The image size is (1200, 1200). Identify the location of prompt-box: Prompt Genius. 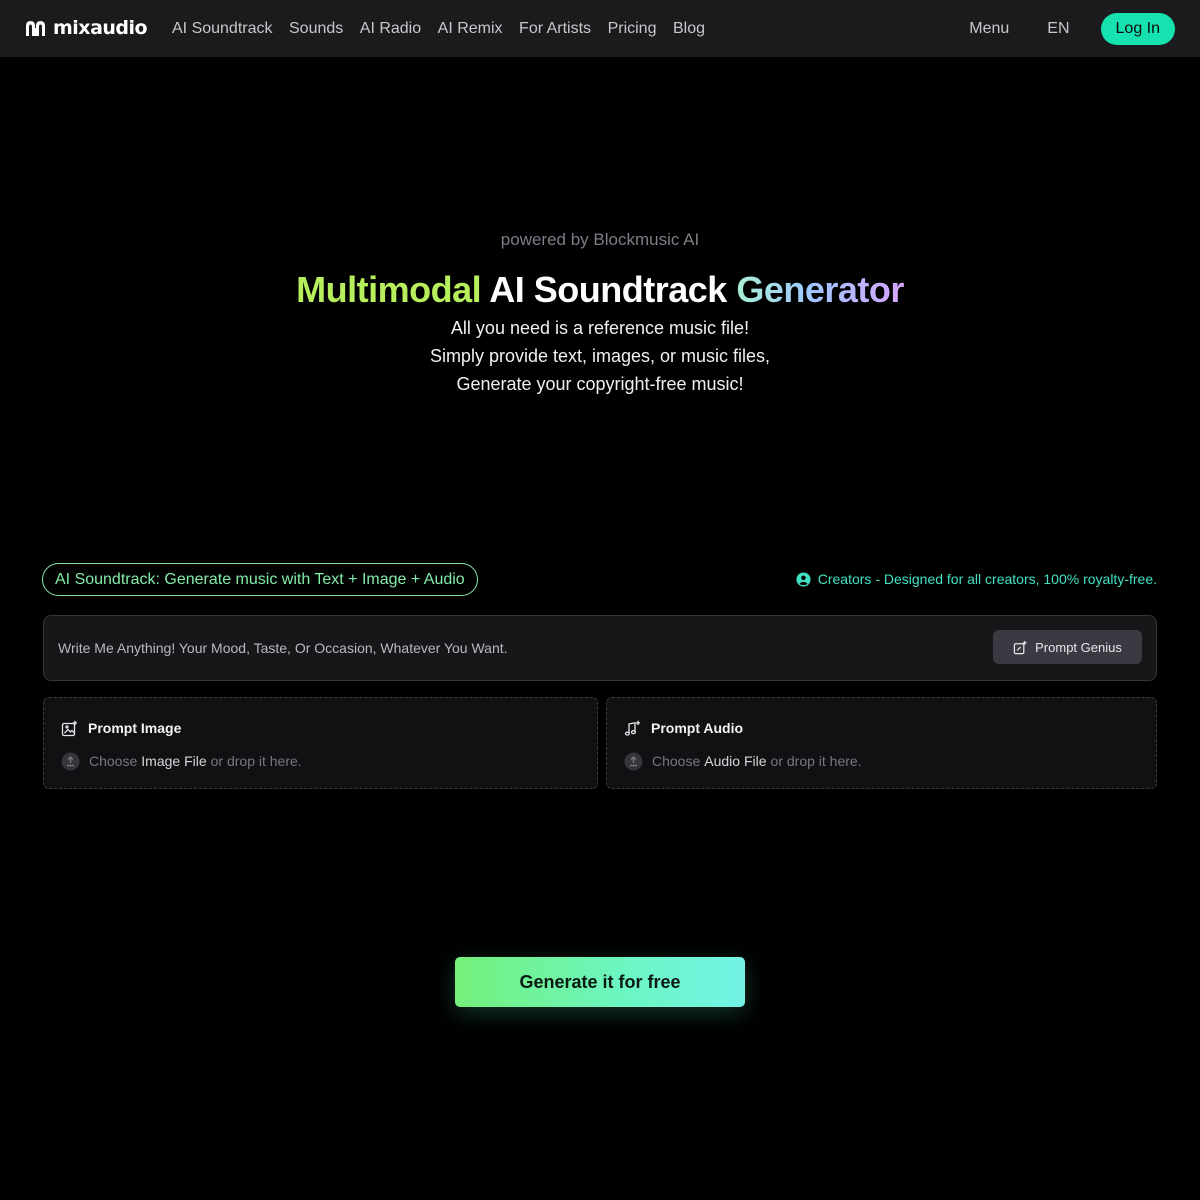
(600, 648).